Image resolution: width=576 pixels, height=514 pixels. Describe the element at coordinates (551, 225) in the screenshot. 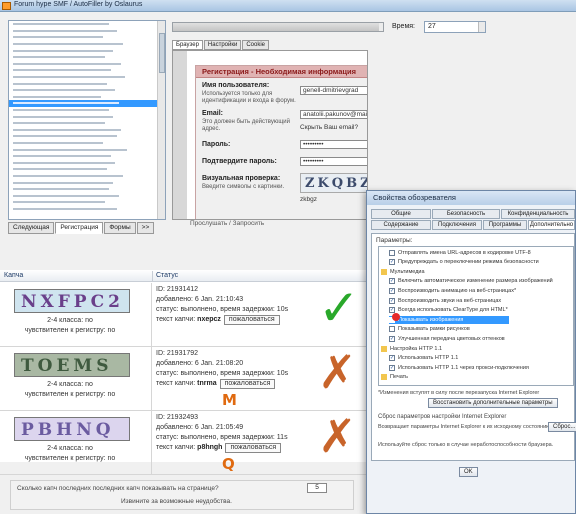

I see `tab-advanced: Дополнительно` at that location.